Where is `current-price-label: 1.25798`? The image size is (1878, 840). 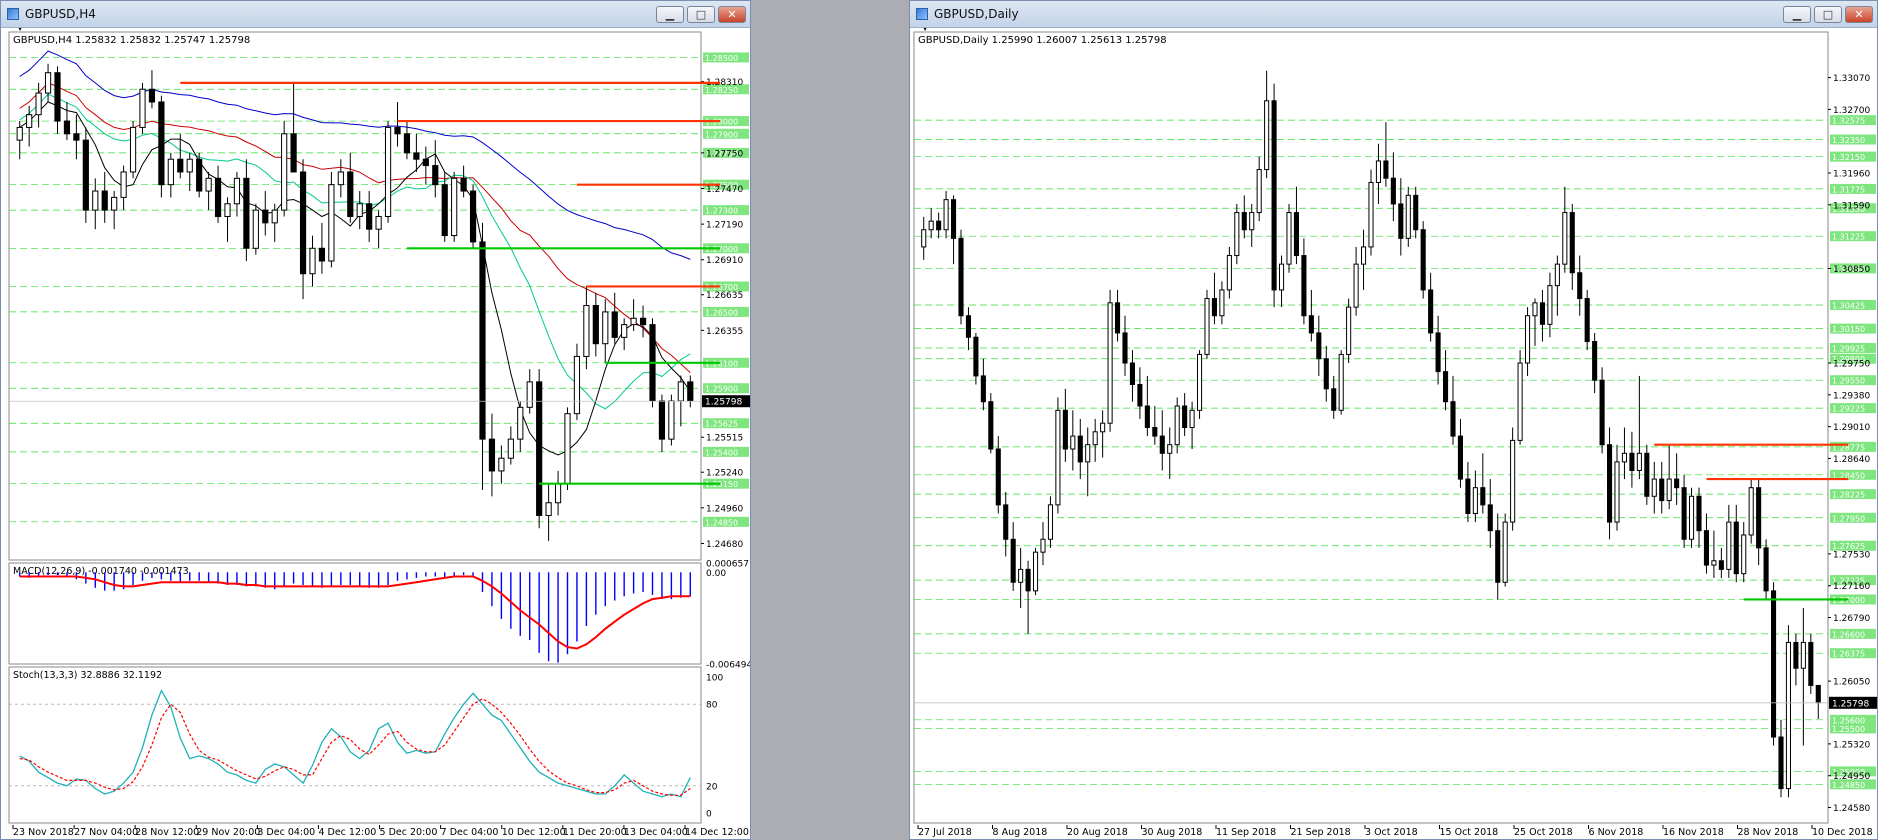 current-price-label: 1.25798 is located at coordinates (1850, 704).